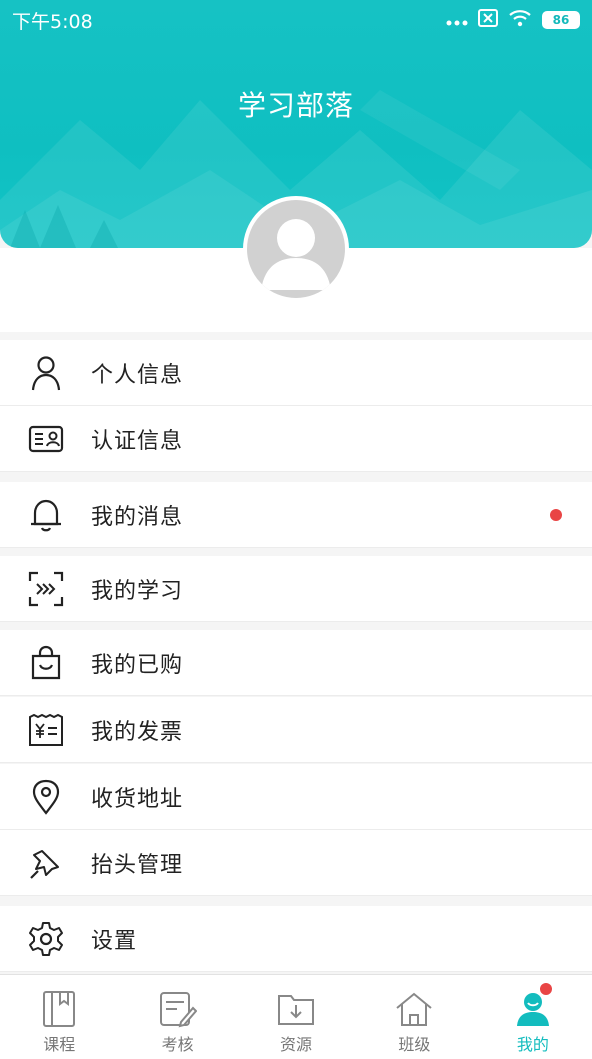  What do you see at coordinates (137, 732) in the screenshot?
I see `menu-item-label: 我的发票` at bounding box center [137, 732].